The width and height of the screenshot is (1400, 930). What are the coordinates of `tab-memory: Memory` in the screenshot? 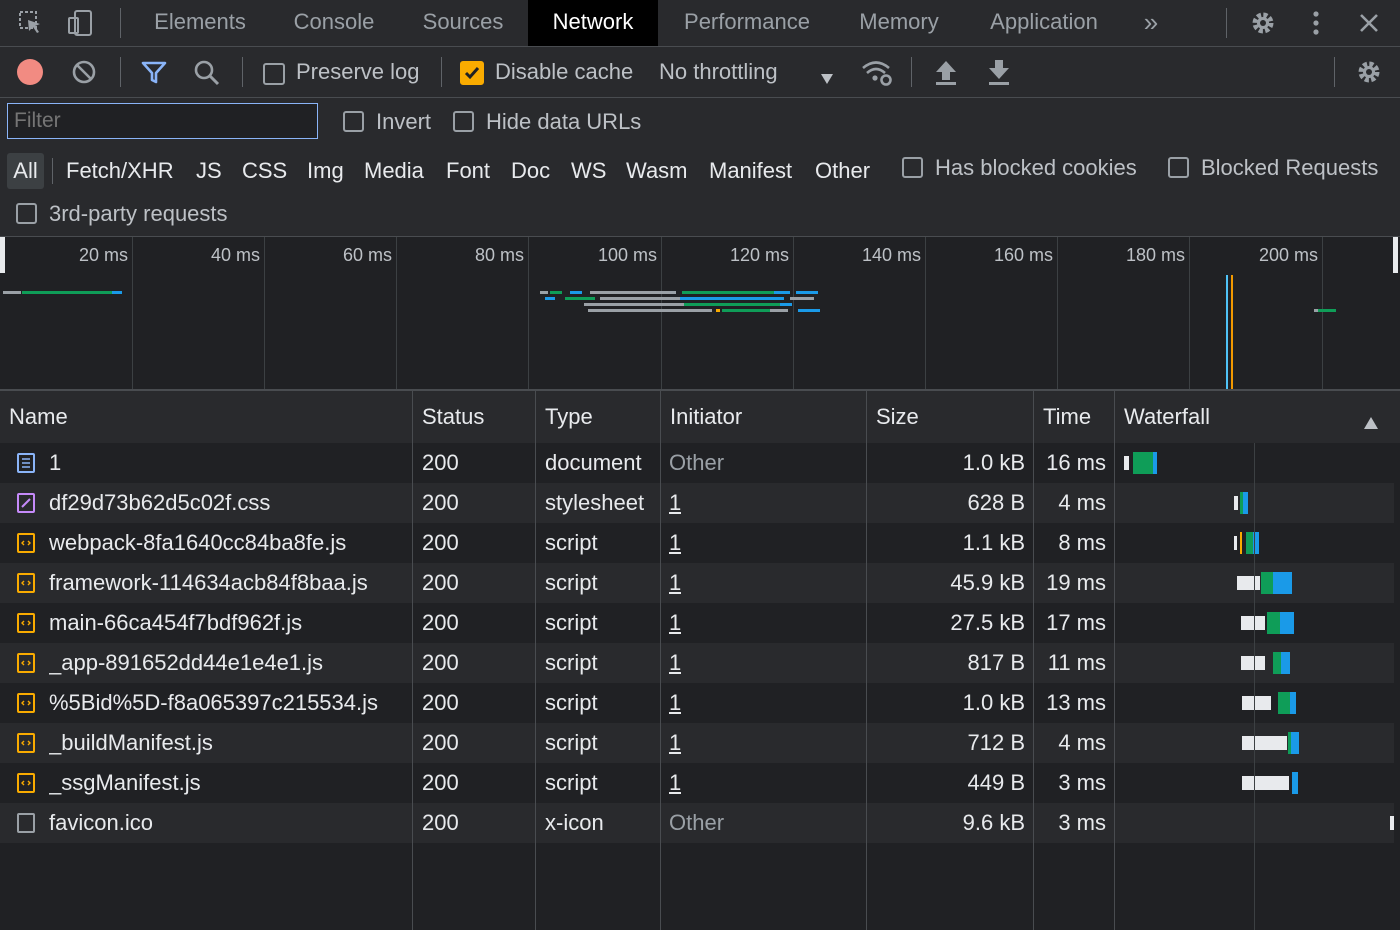 It's located at (899, 23).